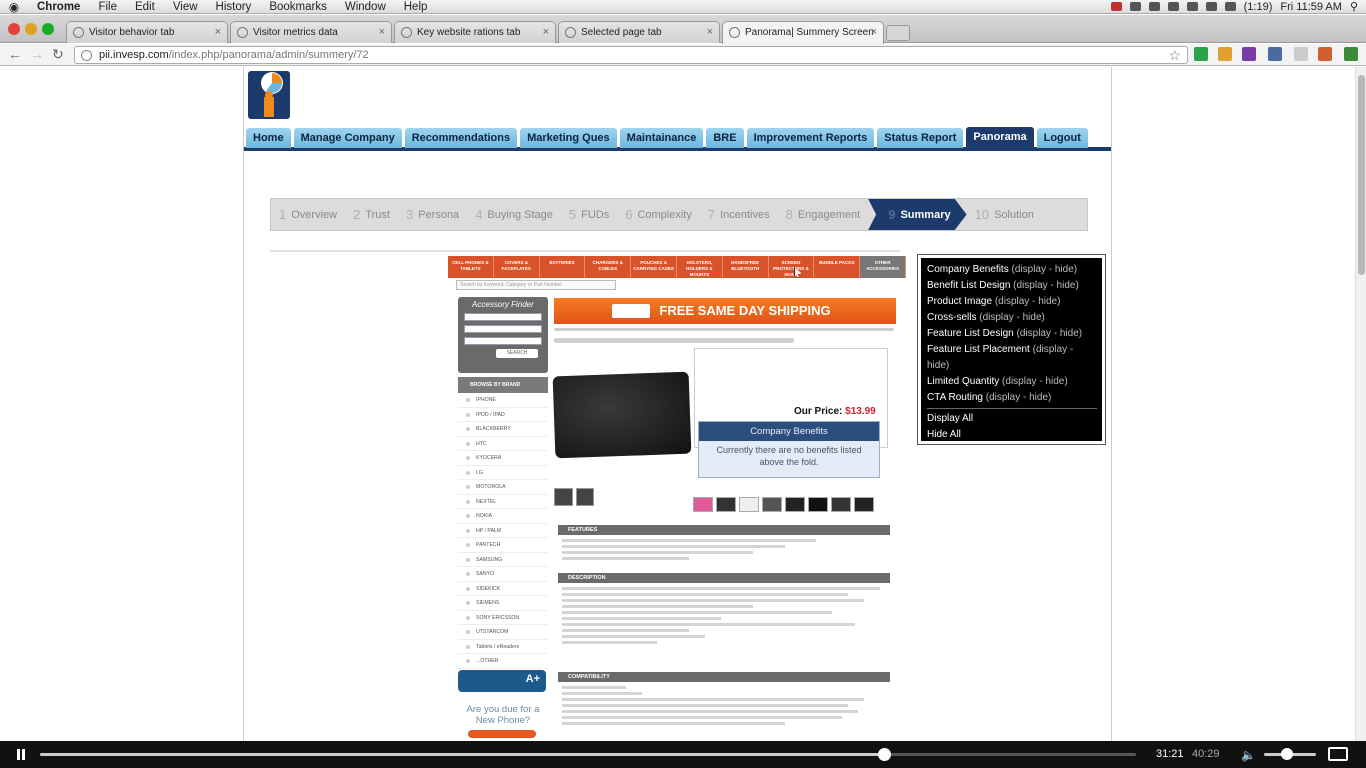 The image size is (1366, 768). What do you see at coordinates (1311, 7) in the screenshot?
I see `clock: Fri 11:59 AM` at bounding box center [1311, 7].